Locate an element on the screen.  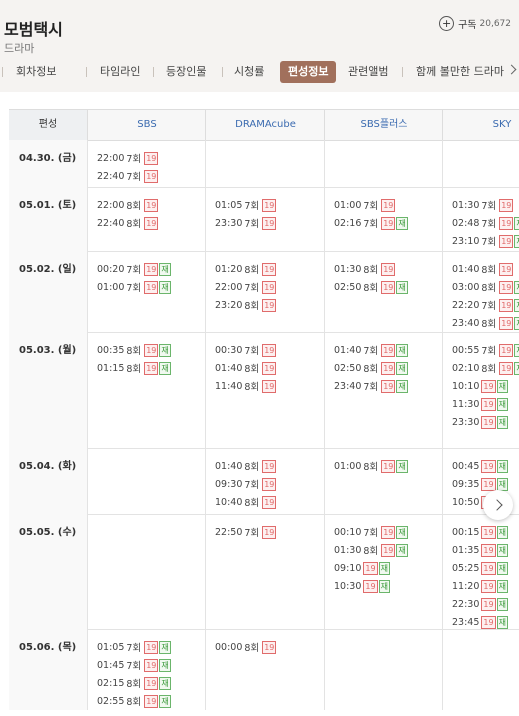
tab-timeline: 타임라인 is located at coordinates (120, 72).